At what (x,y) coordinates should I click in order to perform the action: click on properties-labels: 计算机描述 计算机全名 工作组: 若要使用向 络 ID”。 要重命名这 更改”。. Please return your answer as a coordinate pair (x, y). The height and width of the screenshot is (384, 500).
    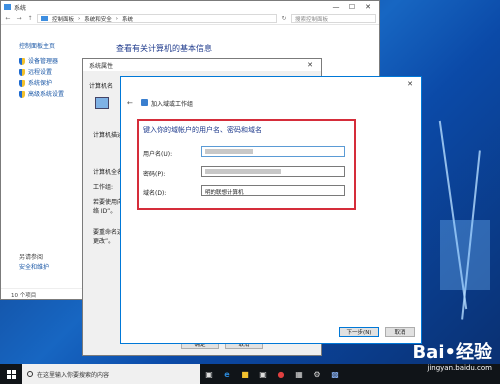
    Looking at the image, I should click on (108, 188).